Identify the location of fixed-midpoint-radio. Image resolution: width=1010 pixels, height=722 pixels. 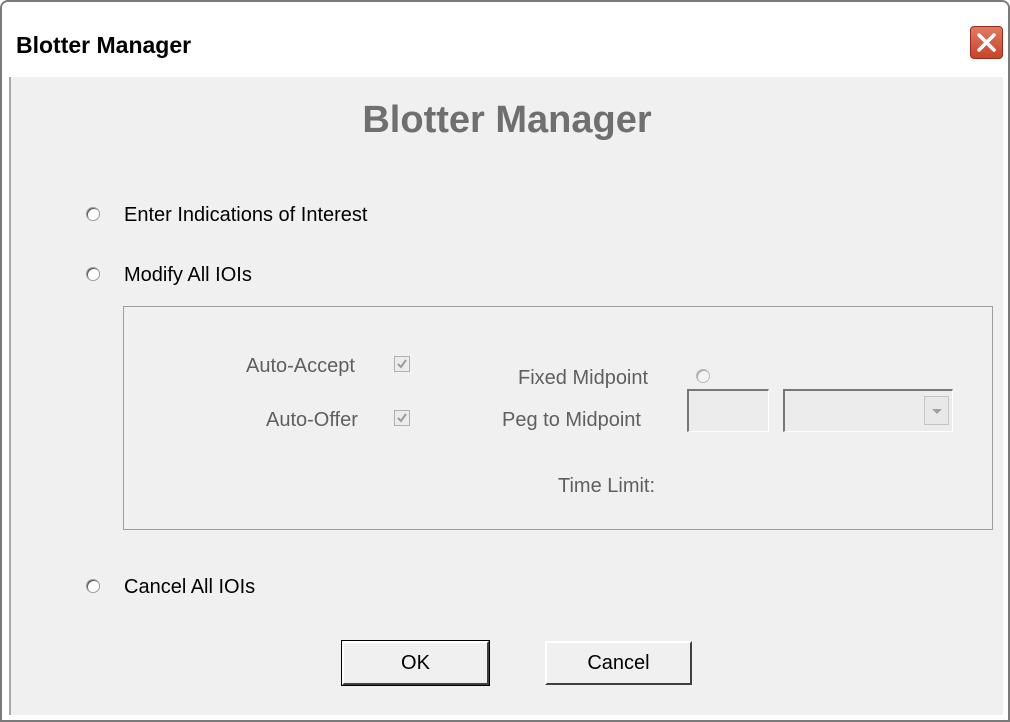
(703, 376).